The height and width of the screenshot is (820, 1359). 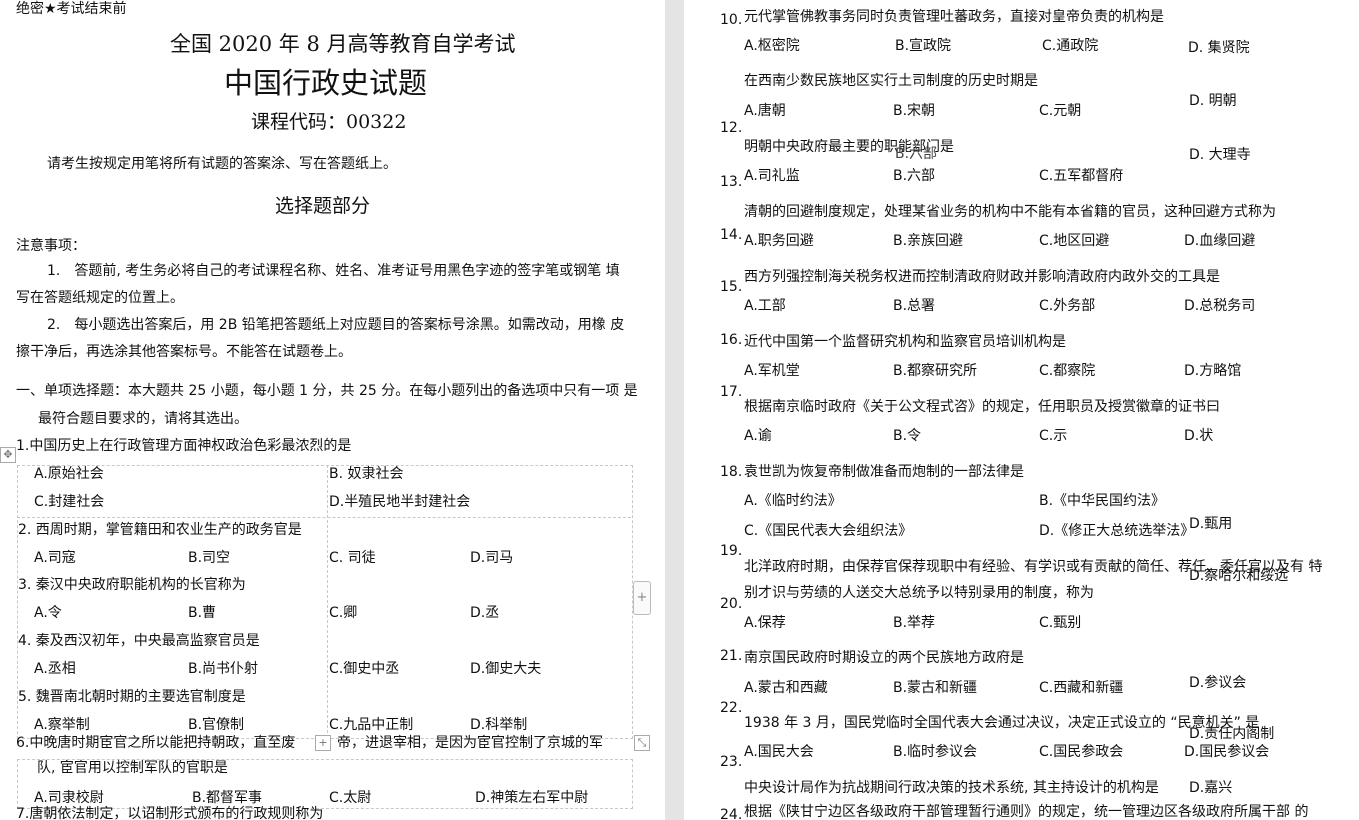 I want to click on q16-option-c: C.示, so click(x=1053, y=436).